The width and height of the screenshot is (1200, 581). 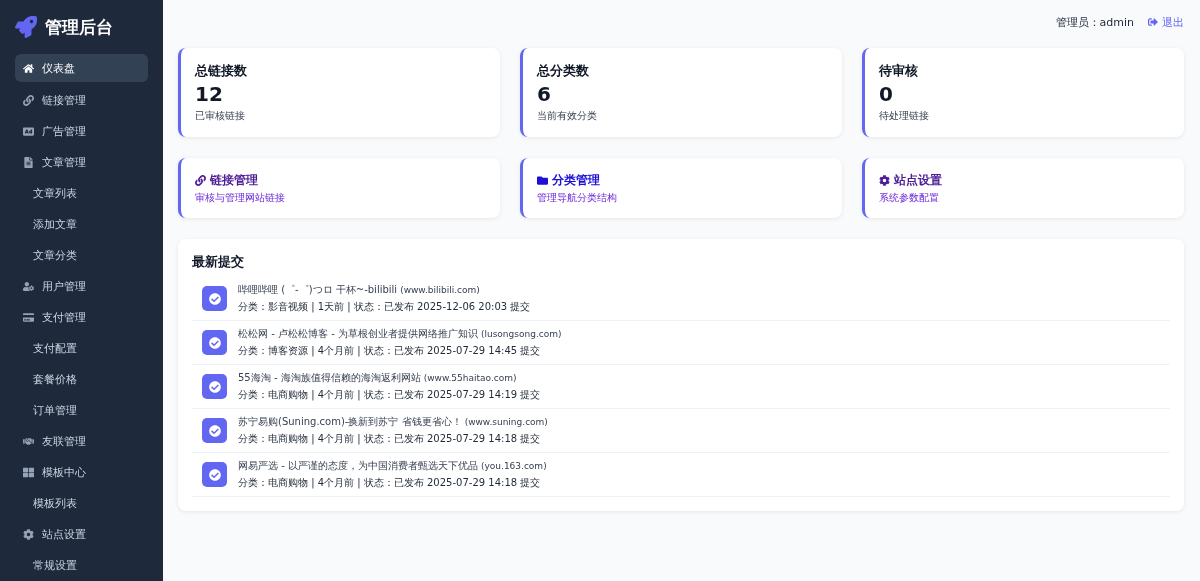 What do you see at coordinates (28, 317) in the screenshot?
I see `credit-card-icon` at bounding box center [28, 317].